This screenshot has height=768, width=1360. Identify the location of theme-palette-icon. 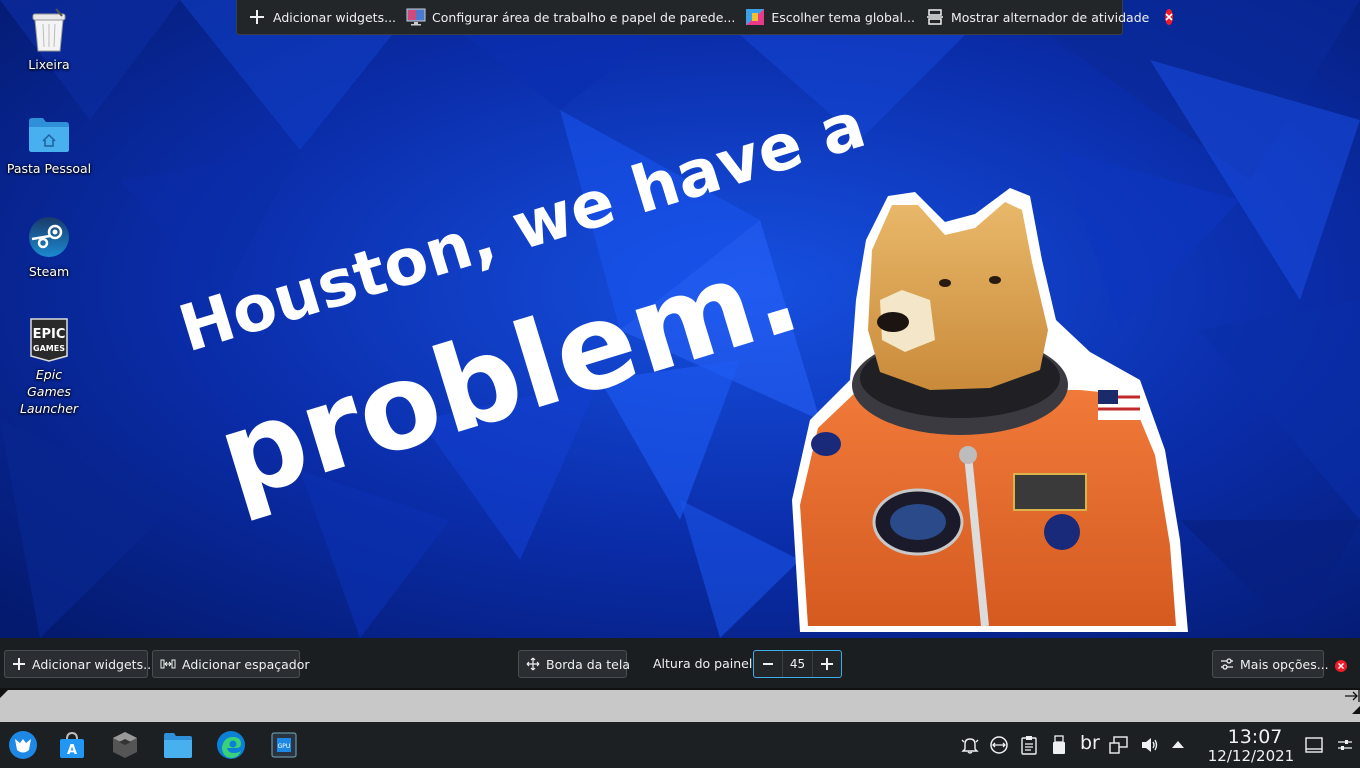
(755, 17).